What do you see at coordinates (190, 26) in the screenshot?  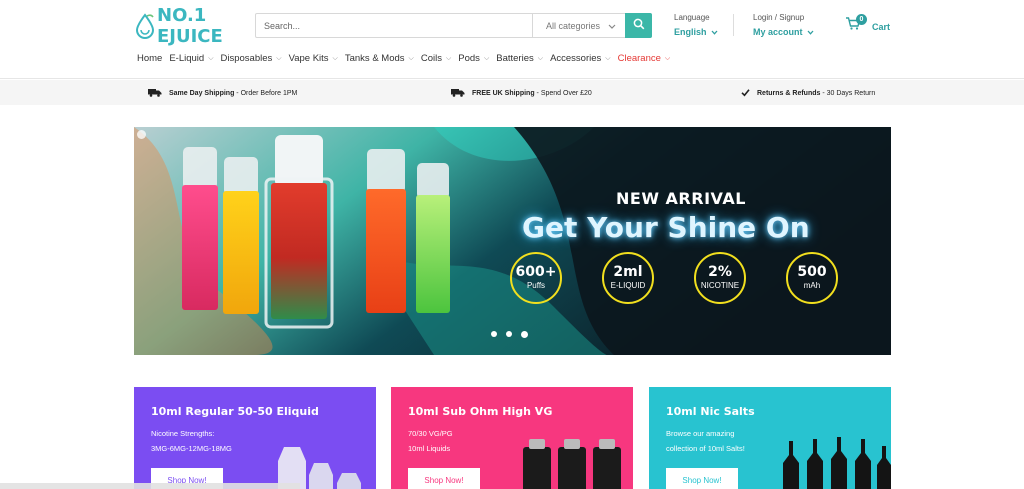 I see `logo-text: NO.1 EJUICE` at bounding box center [190, 26].